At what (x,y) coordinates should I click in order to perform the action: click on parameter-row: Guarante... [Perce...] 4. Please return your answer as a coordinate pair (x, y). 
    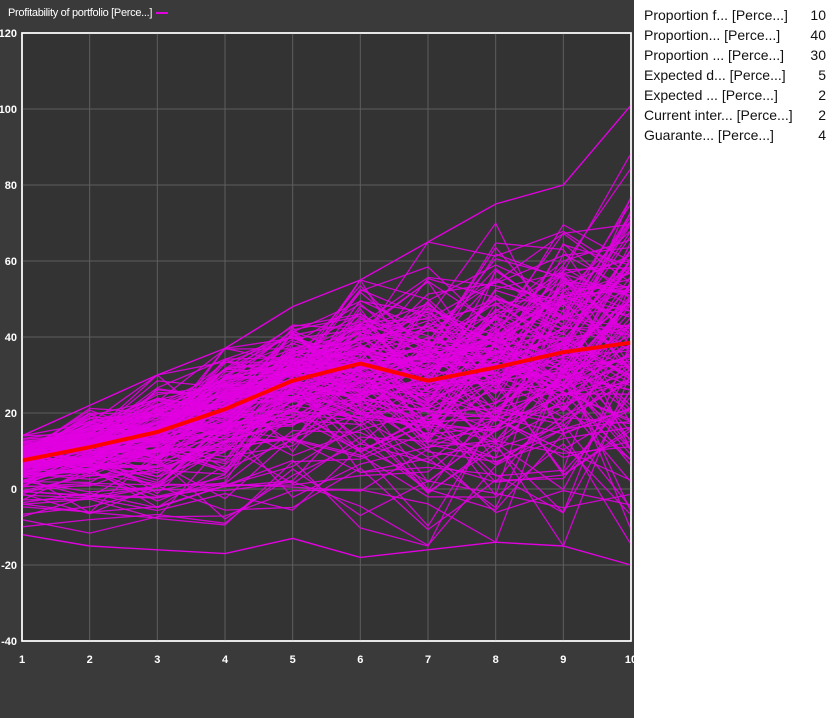
    Looking at the image, I should click on (735, 137).